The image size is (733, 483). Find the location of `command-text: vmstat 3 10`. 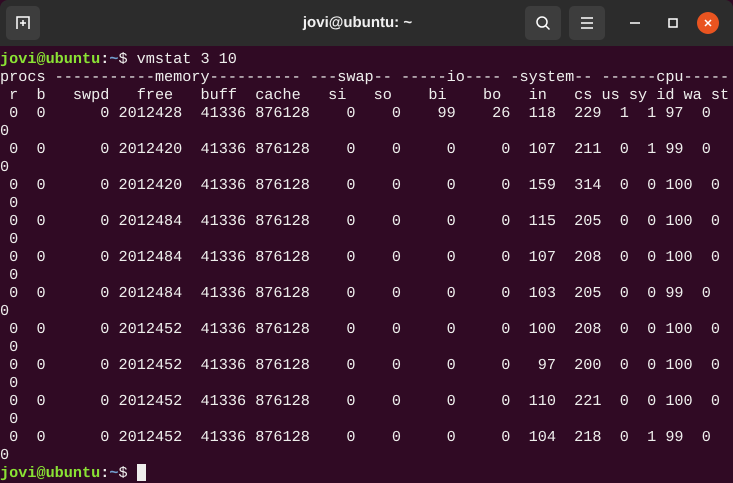

command-text: vmstat 3 10 is located at coordinates (186, 59).